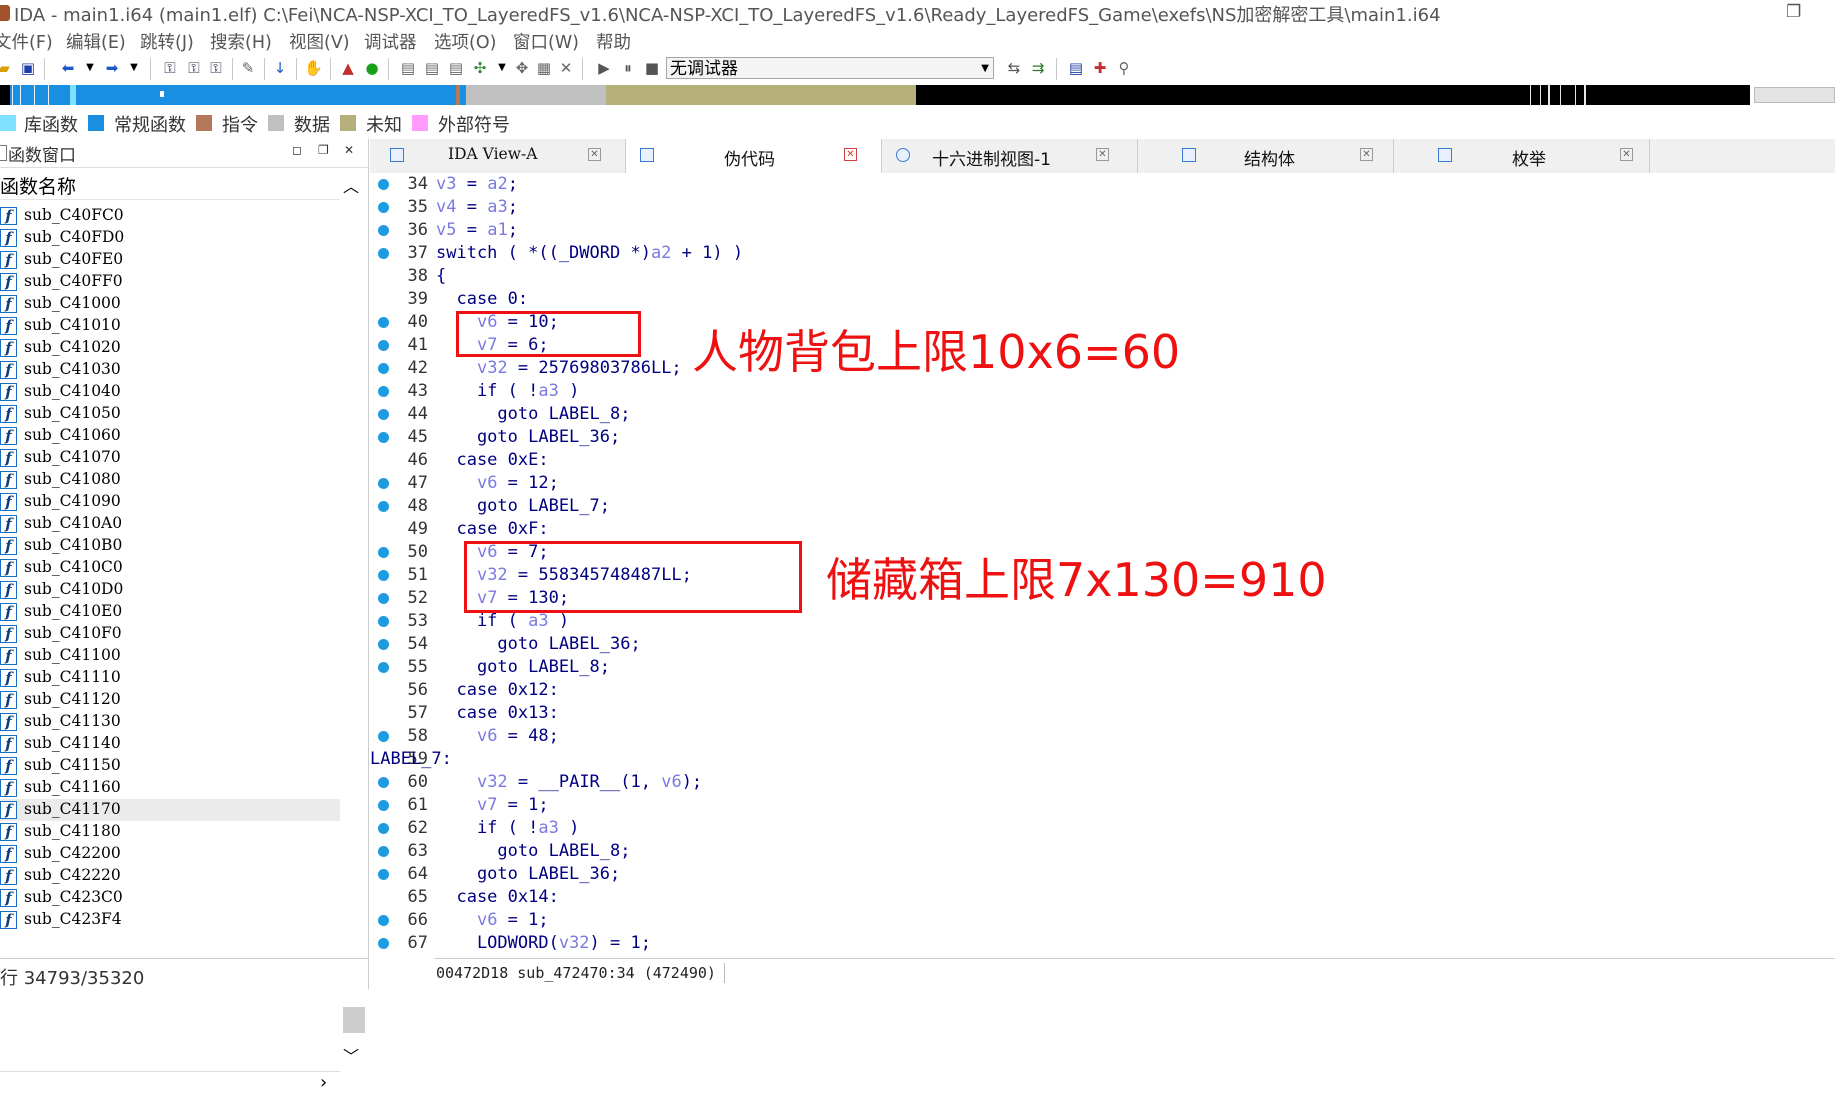 The image size is (1835, 1096). I want to click on list-item: f sub_C41140, so click(170, 744).